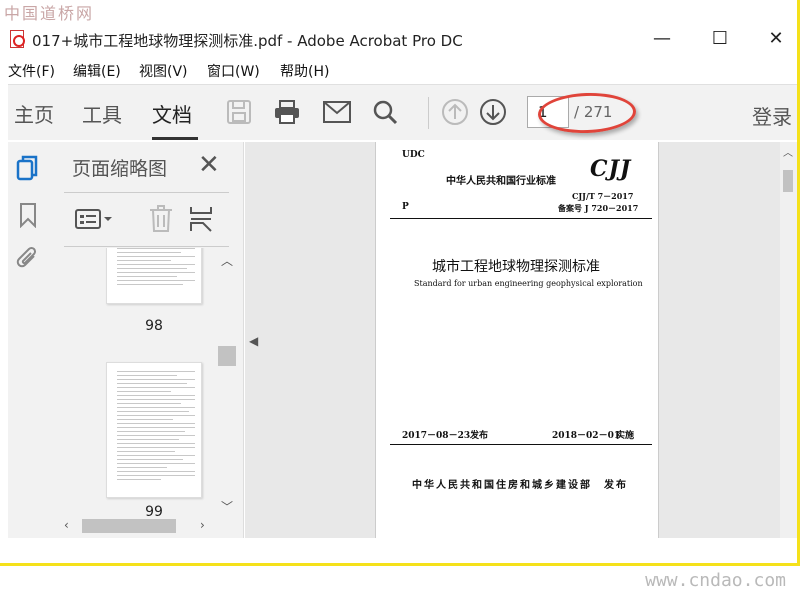 The width and height of the screenshot is (800, 600). What do you see at coordinates (603, 196) in the screenshot?
I see `doc-code: CJJ/T 7－2017` at bounding box center [603, 196].